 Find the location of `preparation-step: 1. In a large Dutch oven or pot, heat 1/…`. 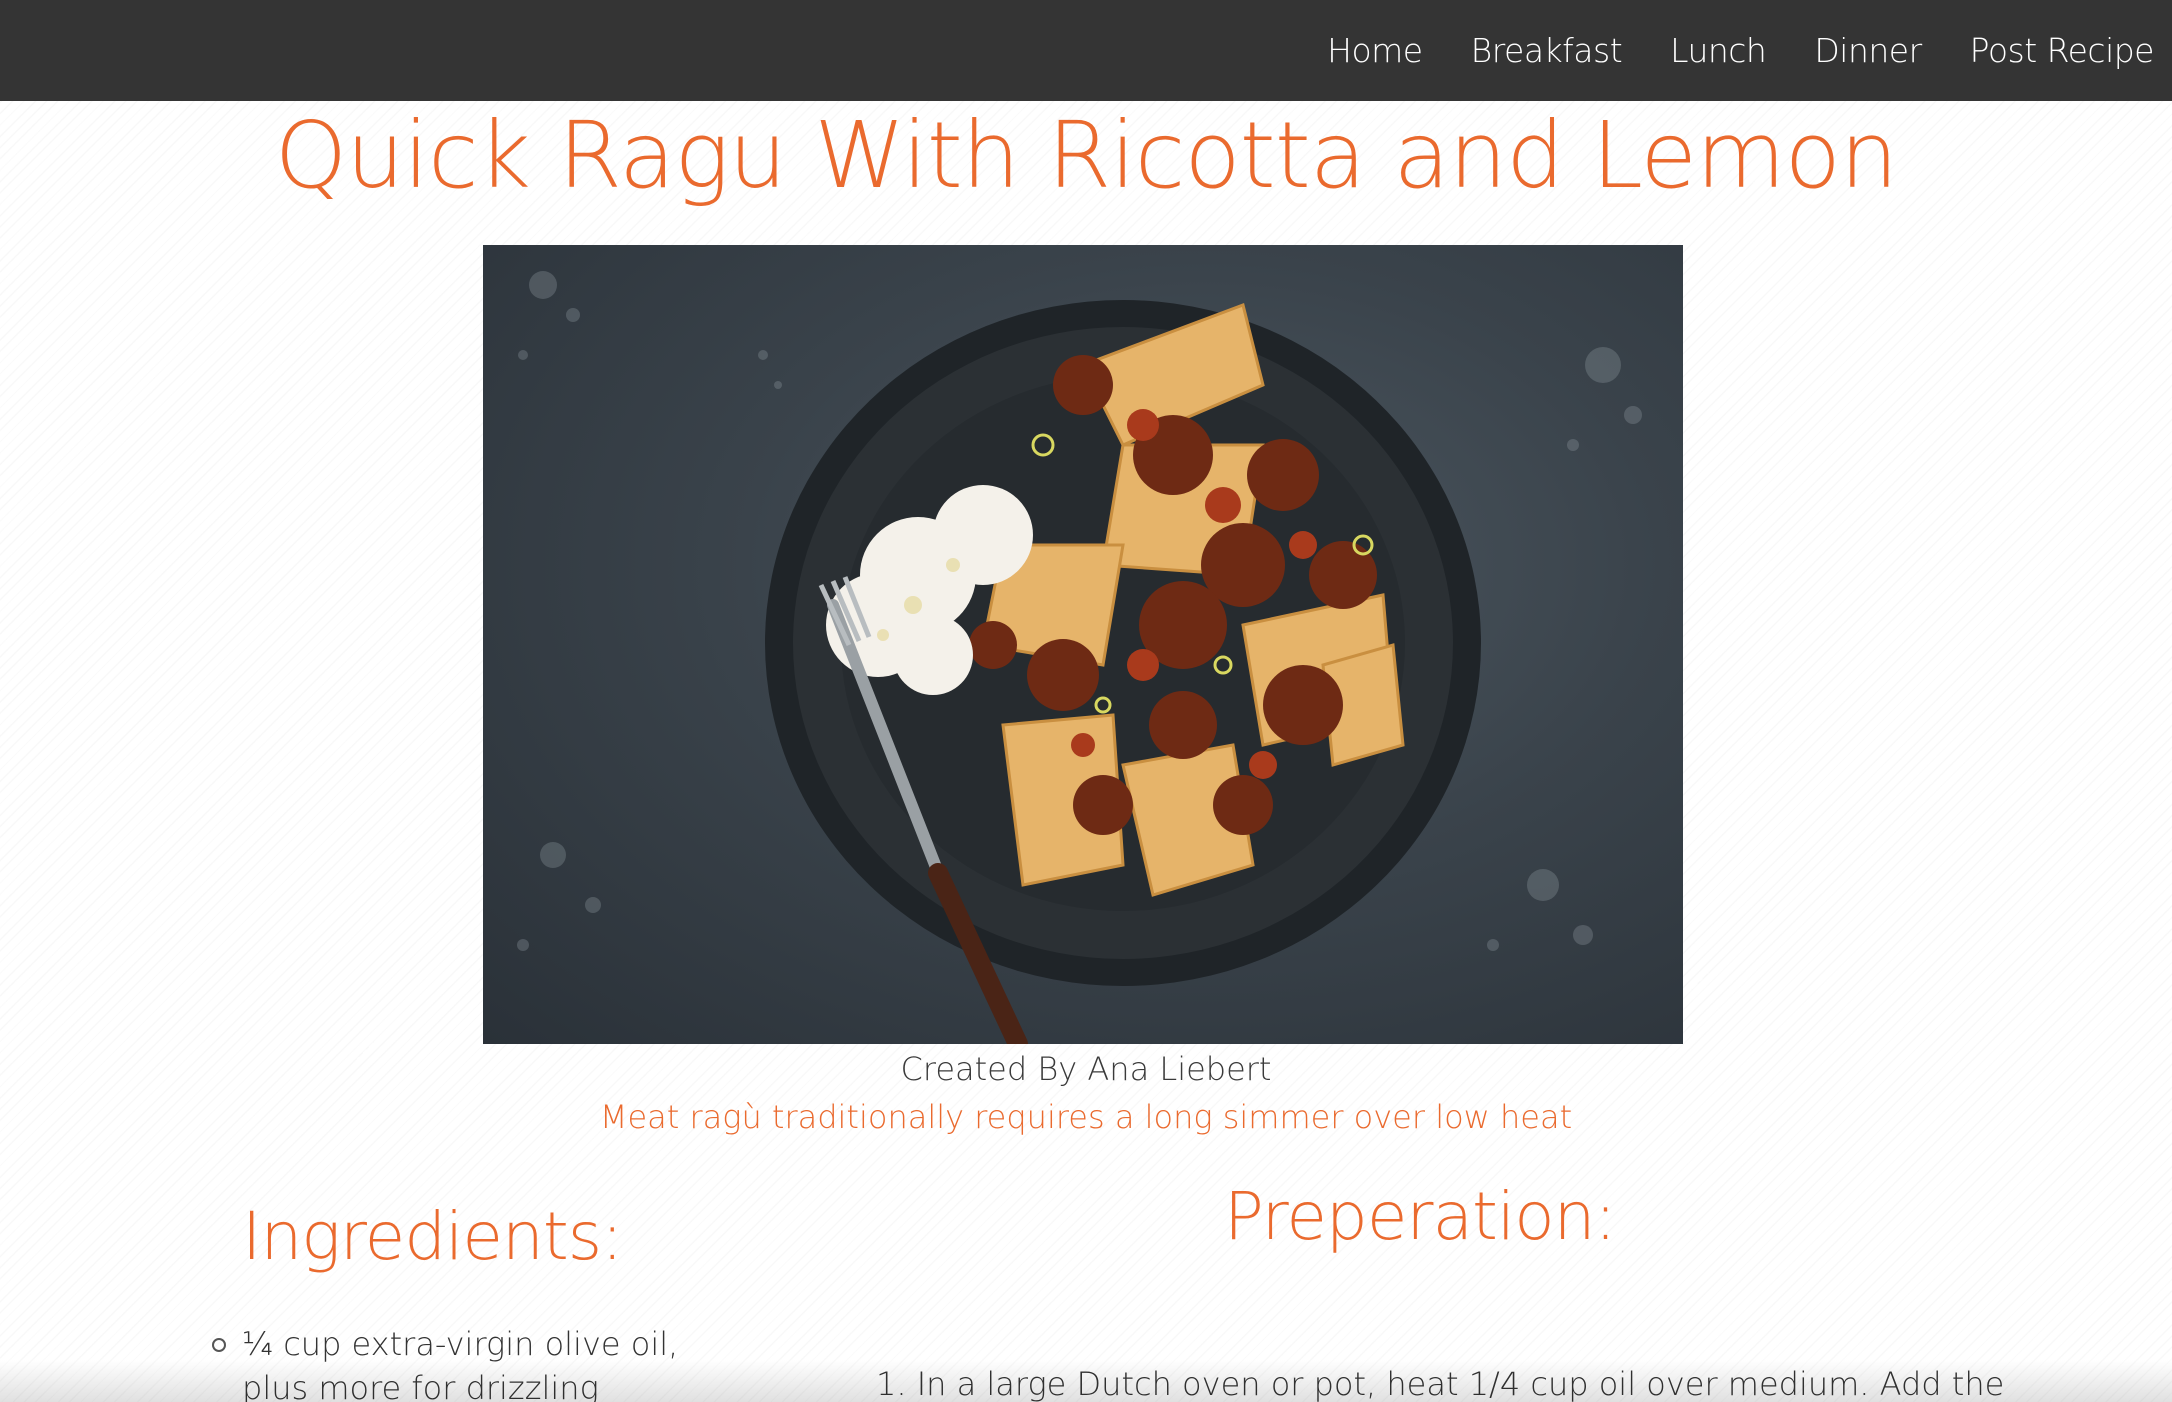

preparation-step: 1. In a large Dutch oven or pot, heat 1/… is located at coordinates (1440, 1383).